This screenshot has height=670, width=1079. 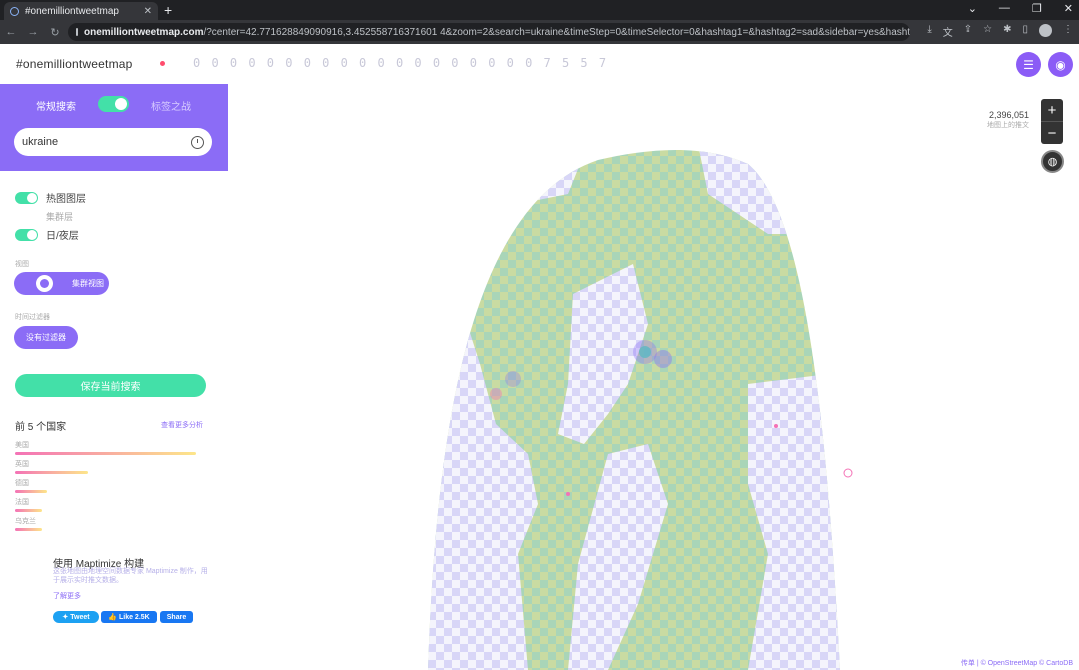 I want to click on profile-avatar, so click(x=1045, y=30).